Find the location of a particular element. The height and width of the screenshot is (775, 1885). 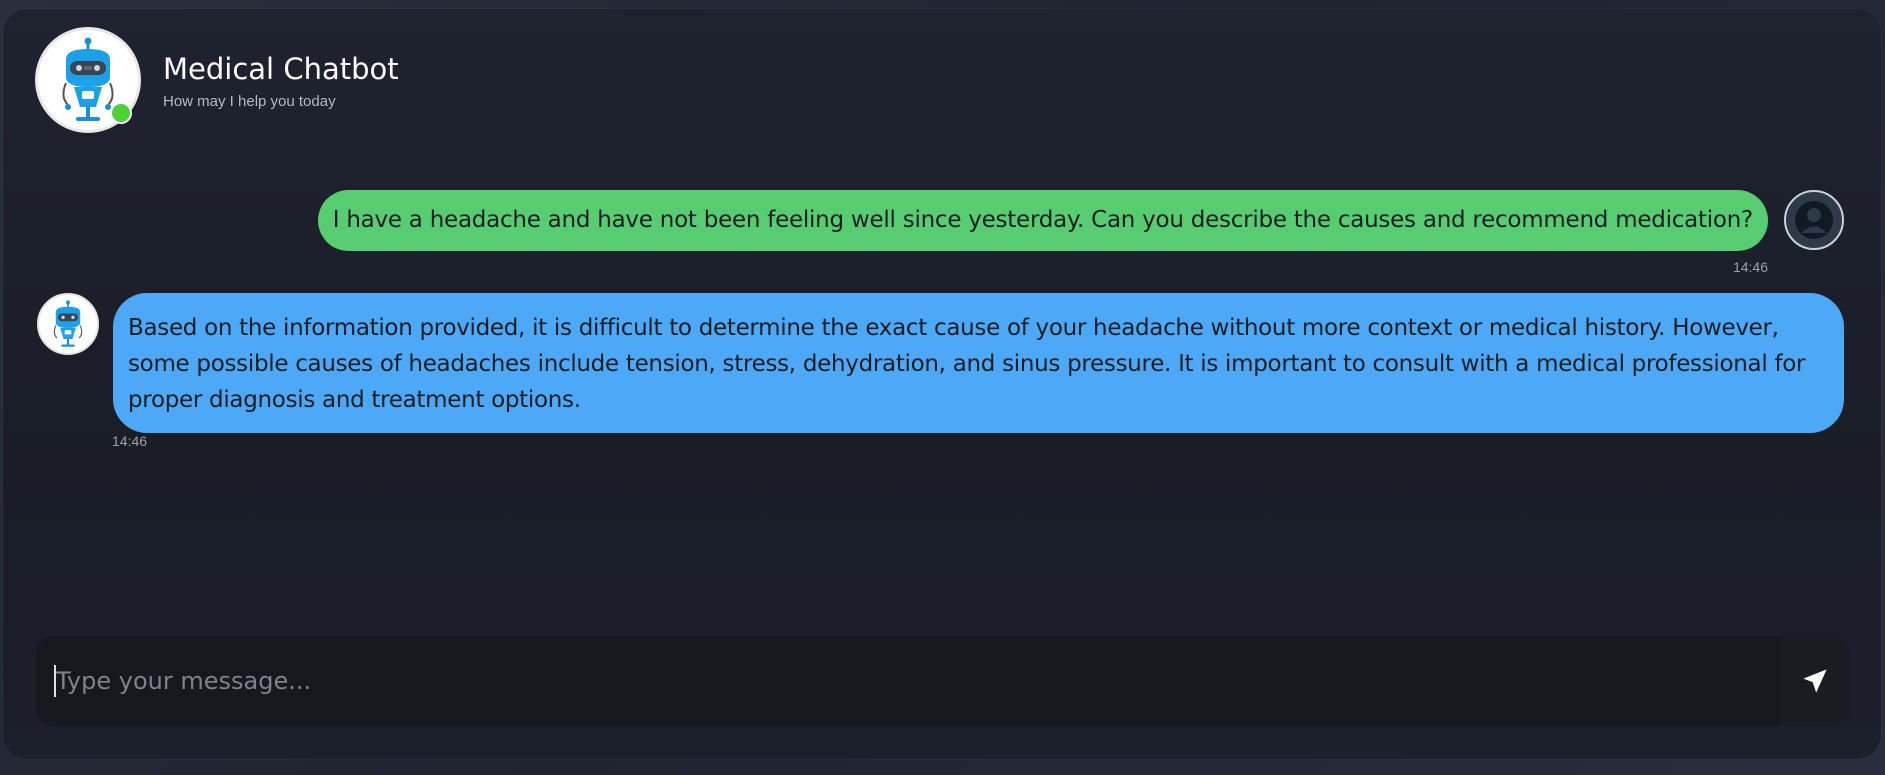

user-avatar is located at coordinates (1814, 220).